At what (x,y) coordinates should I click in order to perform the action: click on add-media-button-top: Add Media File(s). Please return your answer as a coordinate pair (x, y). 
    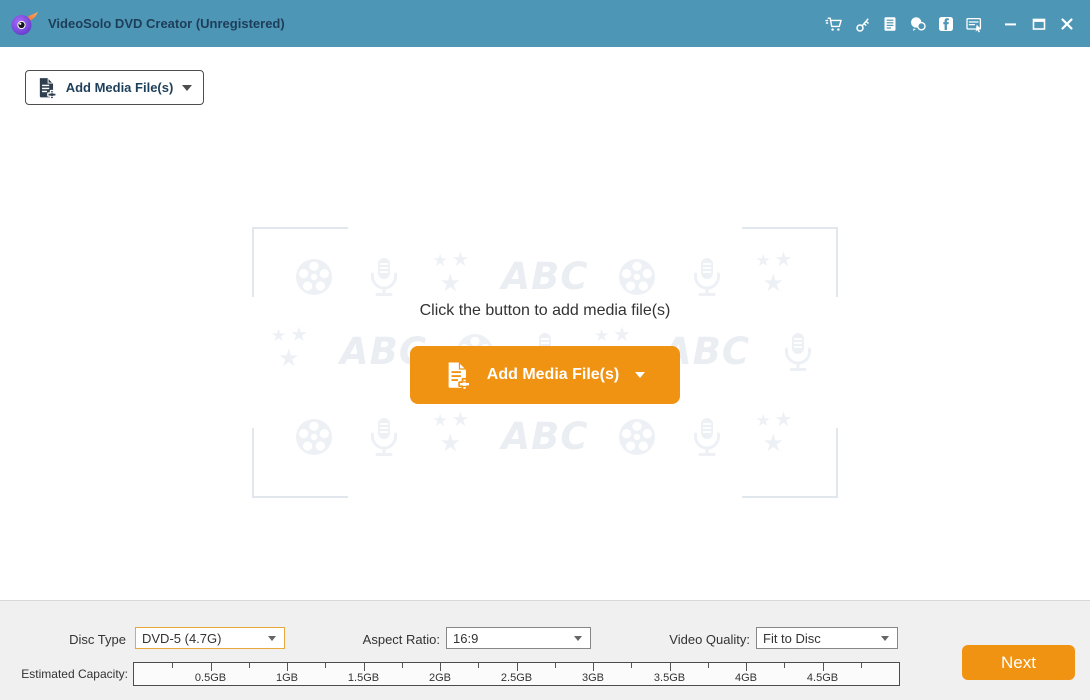
    Looking at the image, I should click on (114, 87).